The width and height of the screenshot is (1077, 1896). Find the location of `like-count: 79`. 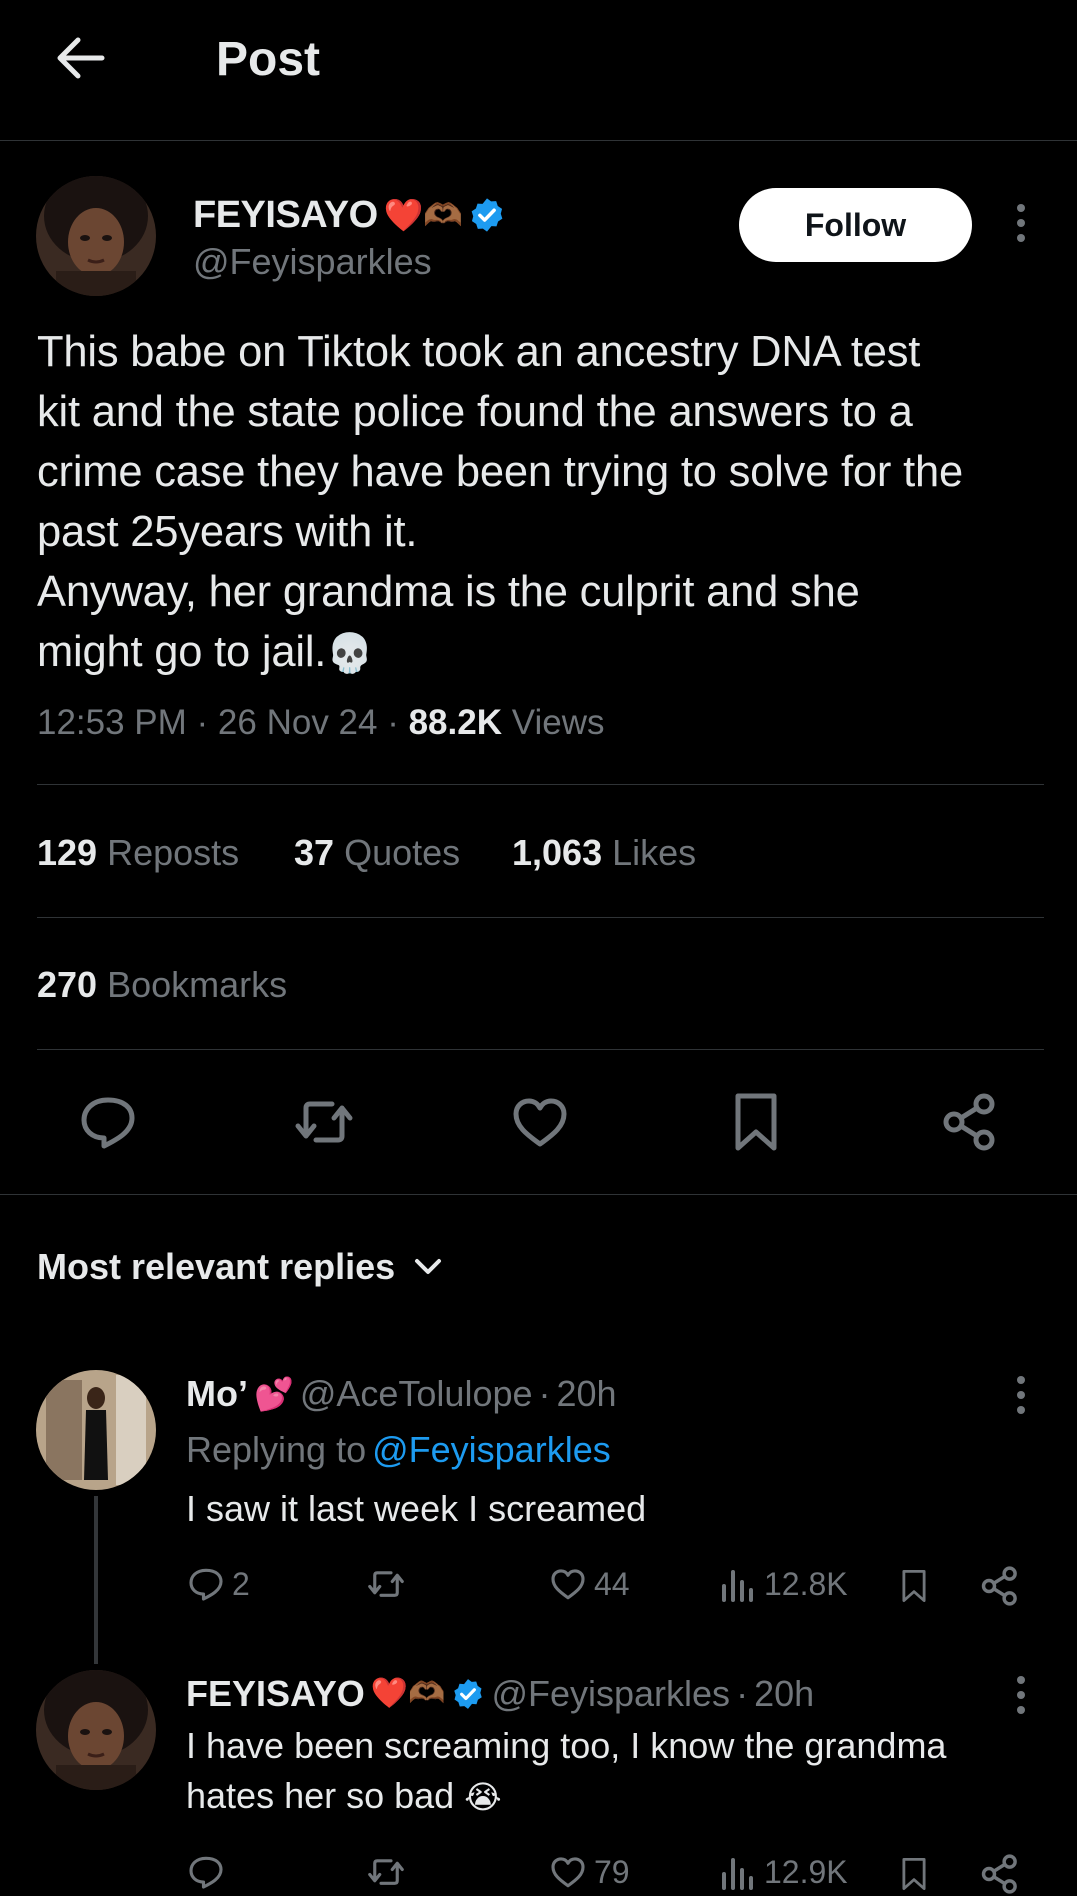

like-count: 79 is located at coordinates (612, 1871).